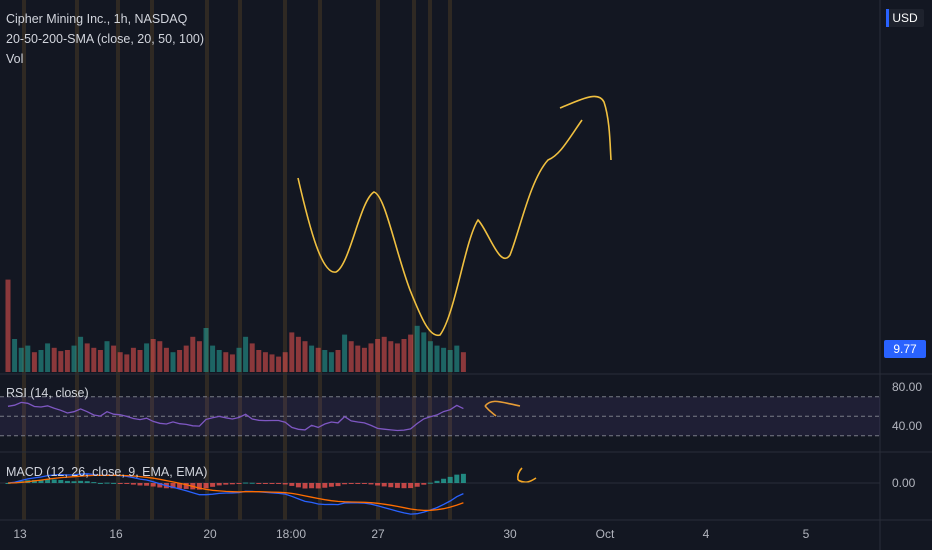 The width and height of the screenshot is (932, 550). What do you see at coordinates (97, 19) in the screenshot?
I see `chart-title: Cipher Mining Inc., 1h, NASDAQ` at bounding box center [97, 19].